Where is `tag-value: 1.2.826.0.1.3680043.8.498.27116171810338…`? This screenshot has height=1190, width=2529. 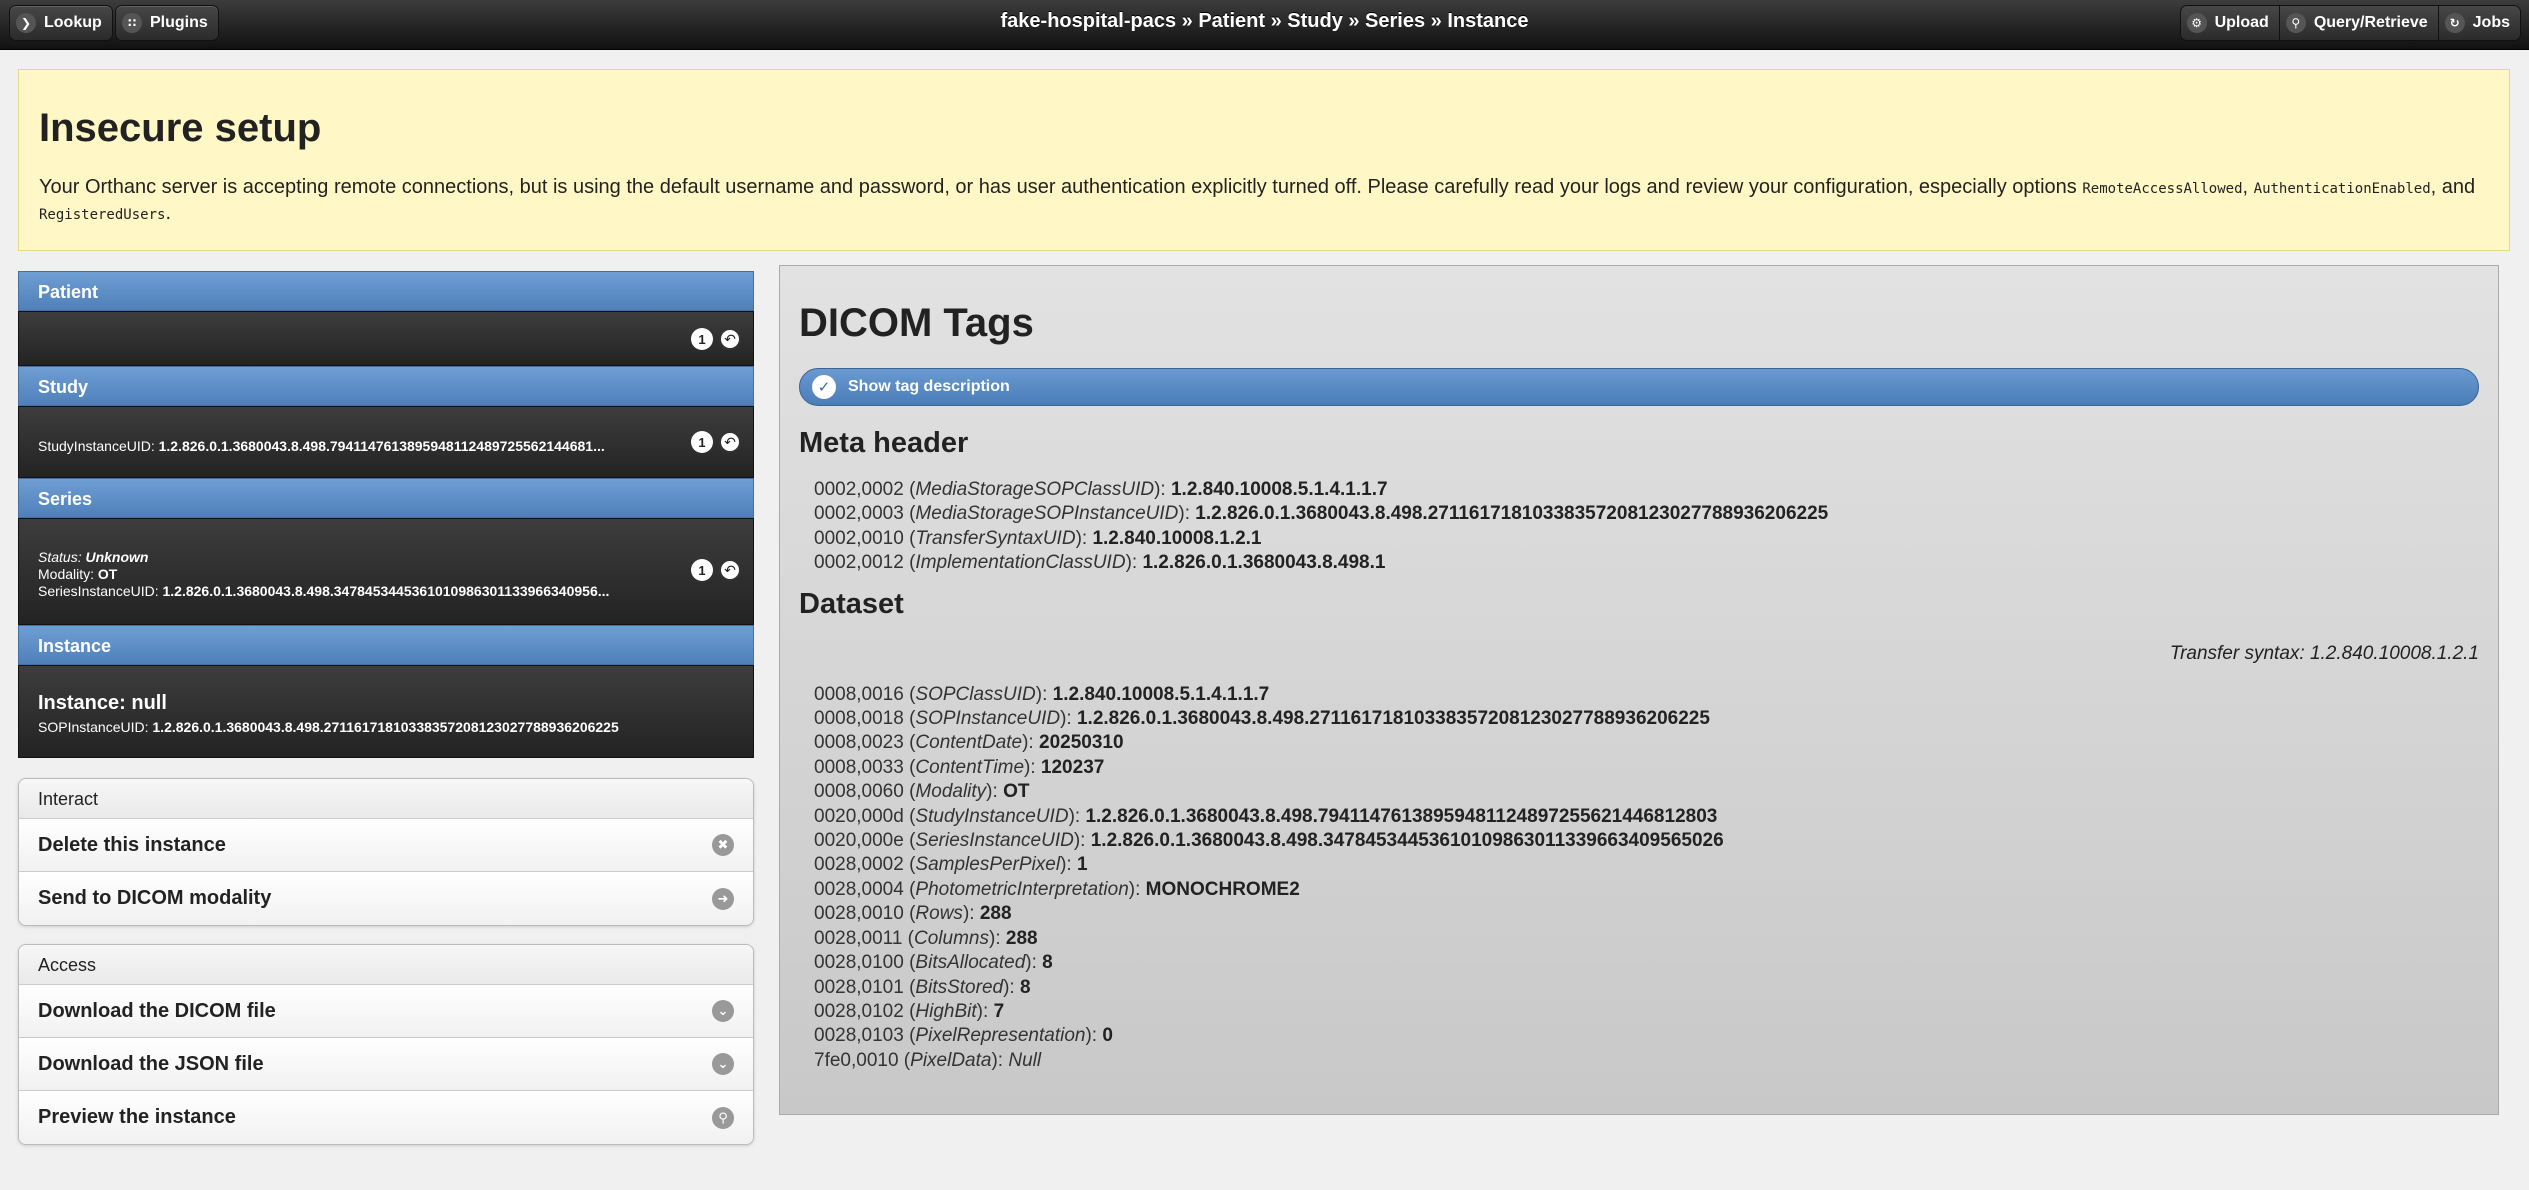 tag-value: 1.2.826.0.1.3680043.8.498.27116171810338… is located at coordinates (1512, 514).